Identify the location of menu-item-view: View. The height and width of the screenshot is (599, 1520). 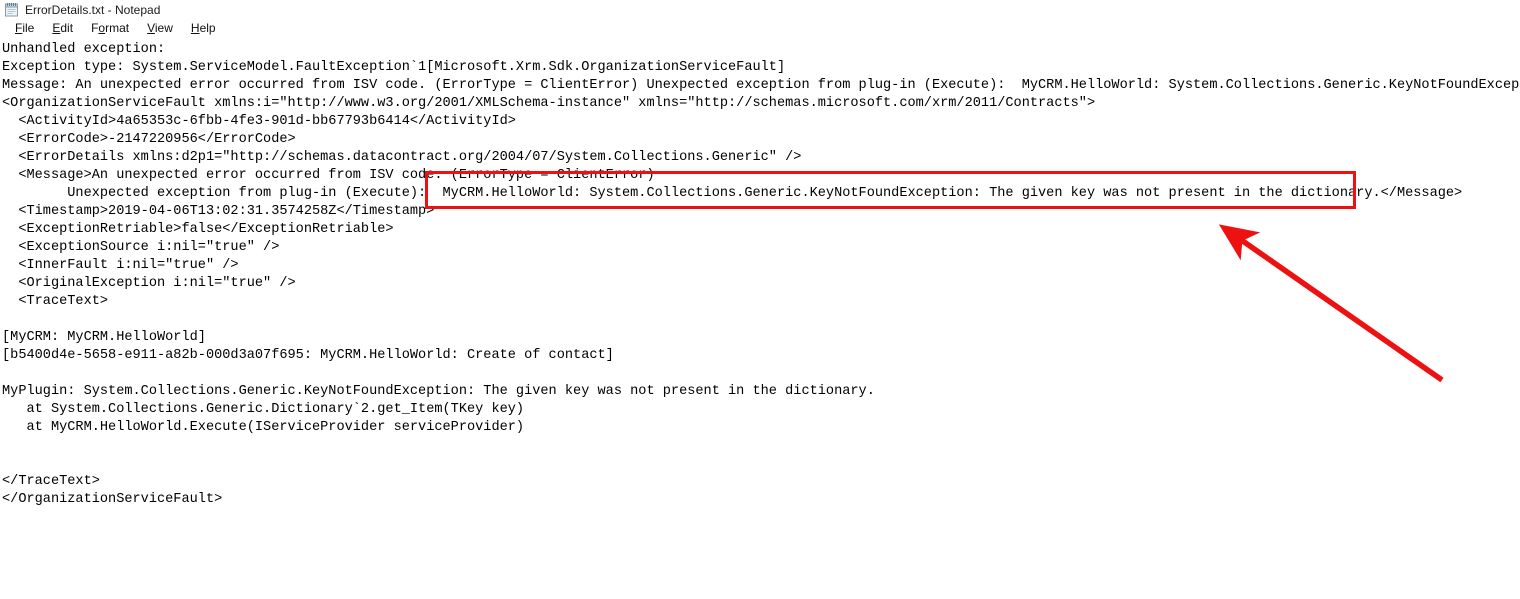
(160, 28).